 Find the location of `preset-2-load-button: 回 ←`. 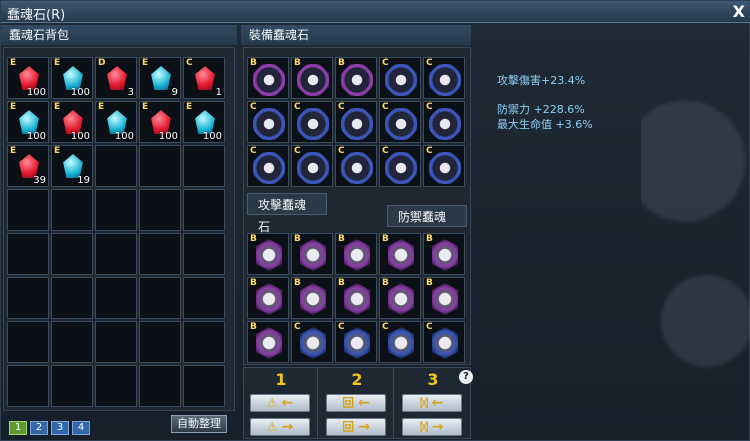

preset-2-load-button: 回 ← is located at coordinates (356, 403).